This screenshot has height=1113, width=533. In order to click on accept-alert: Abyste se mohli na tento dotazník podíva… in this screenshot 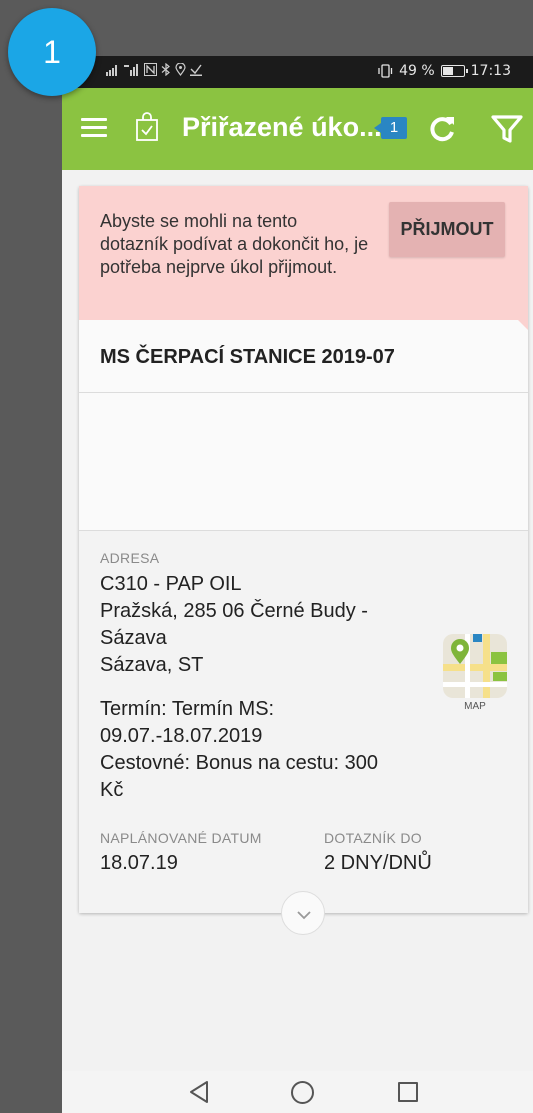, I will do `click(303, 253)`.